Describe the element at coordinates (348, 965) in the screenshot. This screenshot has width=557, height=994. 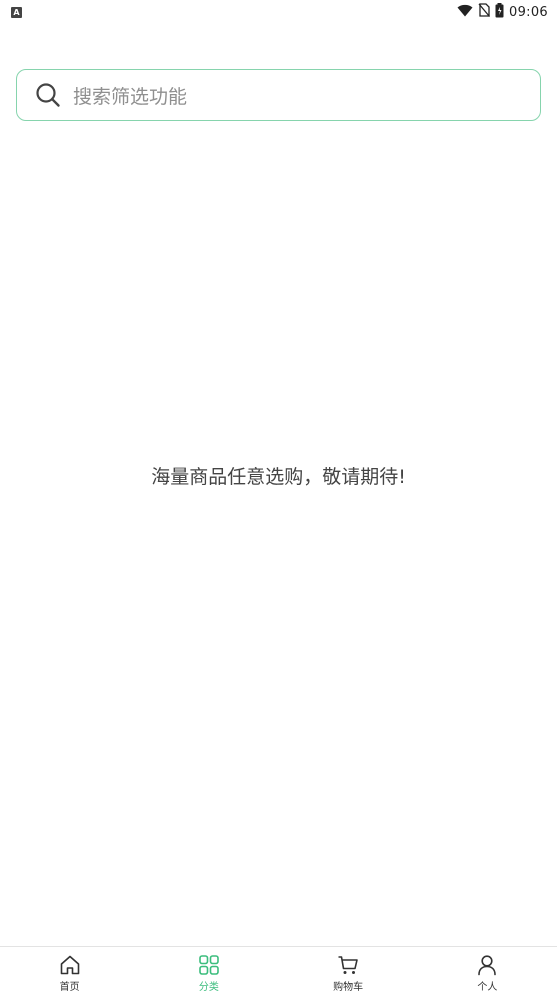
I see `cart-icon` at that location.